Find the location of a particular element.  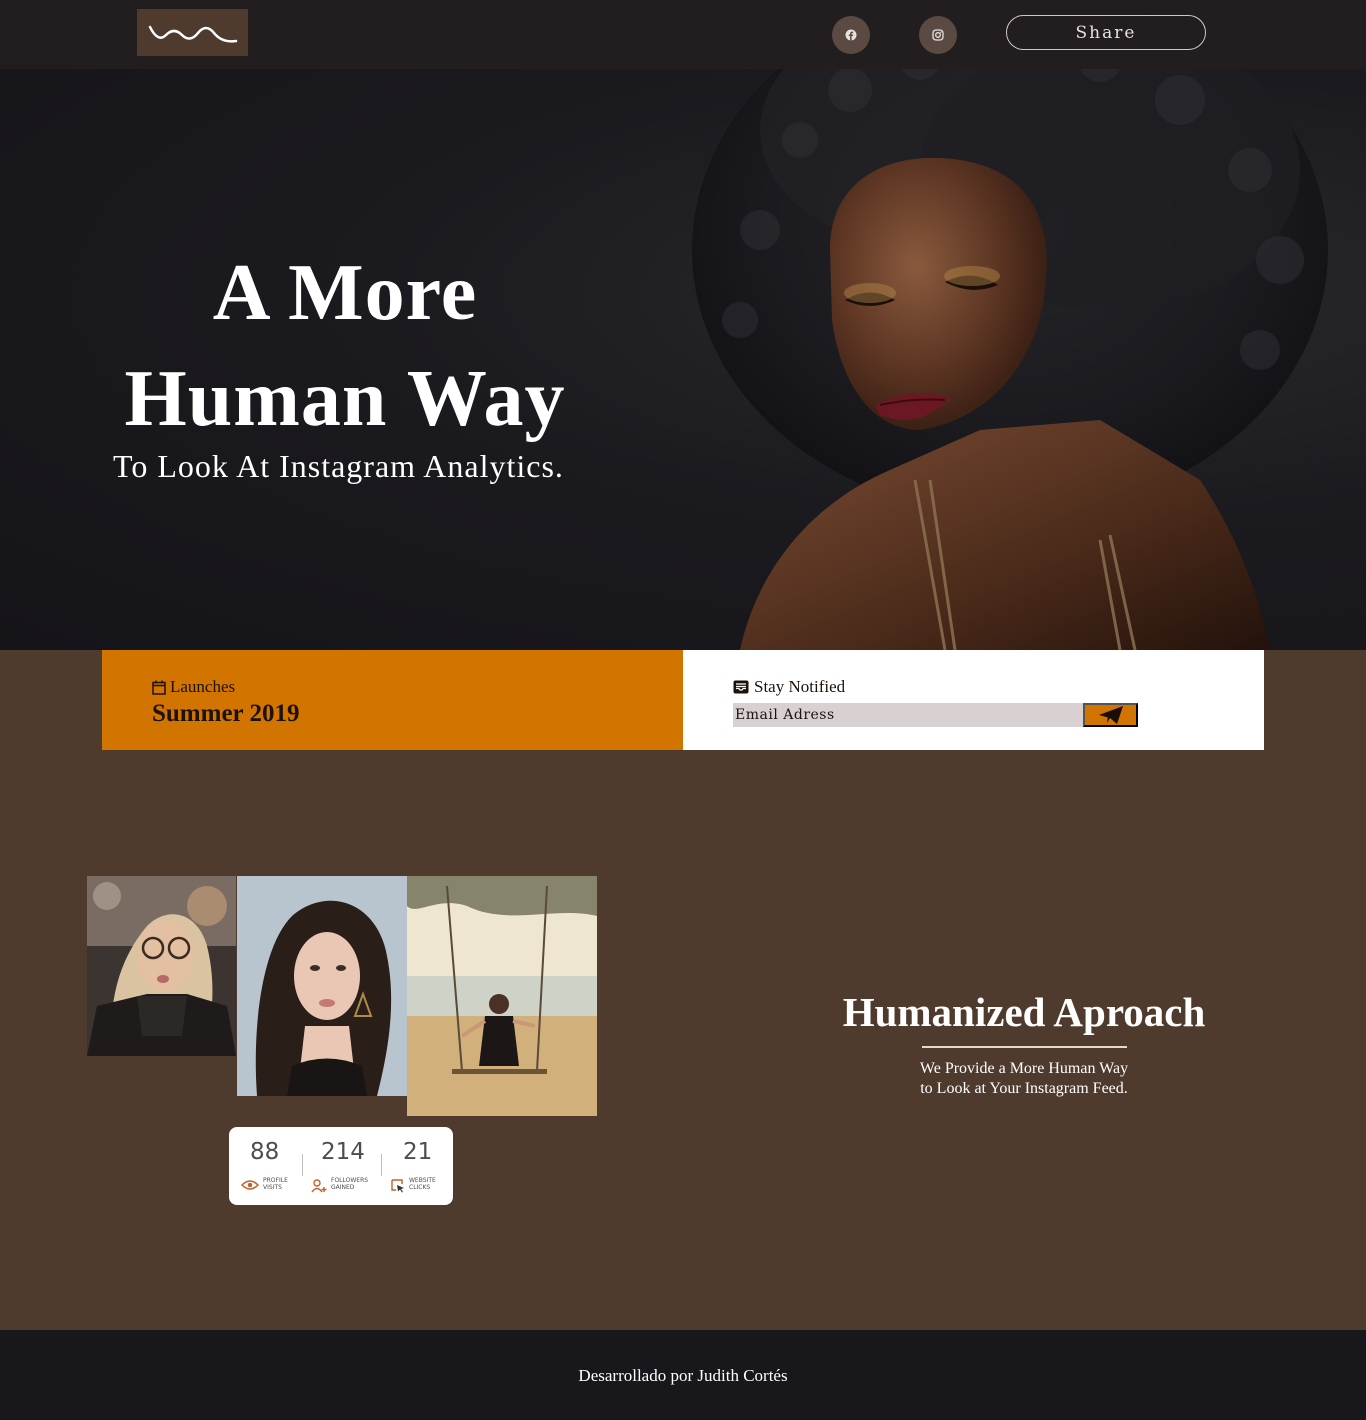

notify-label-row: Stay Notified is located at coordinates (789, 687).